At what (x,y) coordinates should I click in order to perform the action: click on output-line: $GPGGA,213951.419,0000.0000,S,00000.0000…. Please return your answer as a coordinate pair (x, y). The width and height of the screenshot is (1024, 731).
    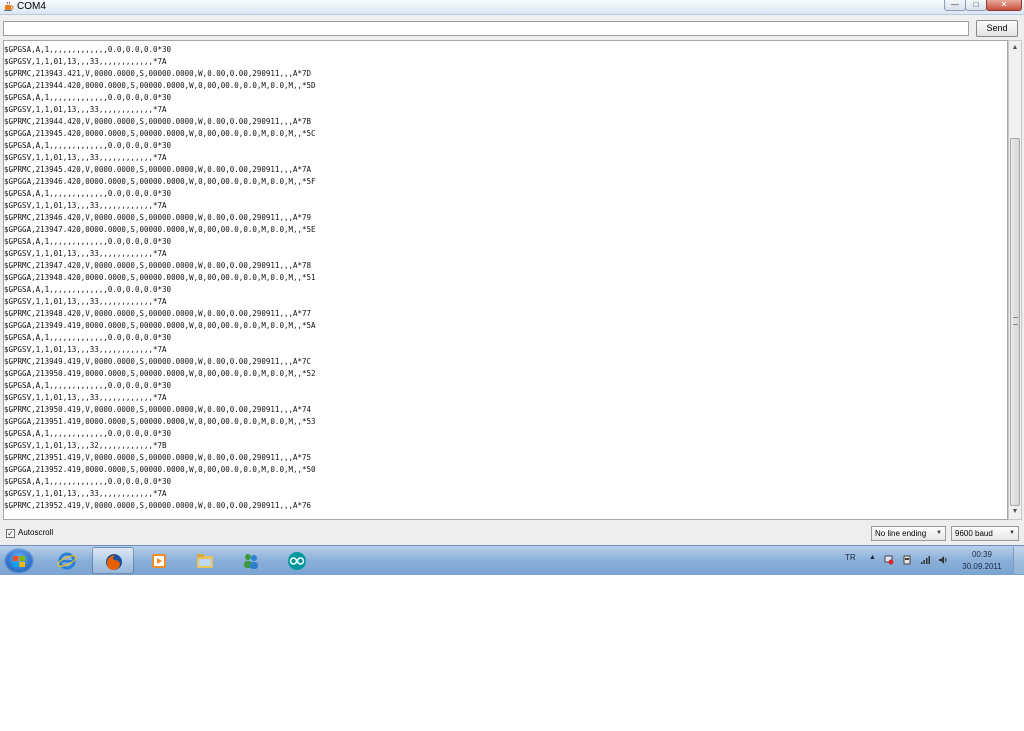
    Looking at the image, I should click on (160, 421).